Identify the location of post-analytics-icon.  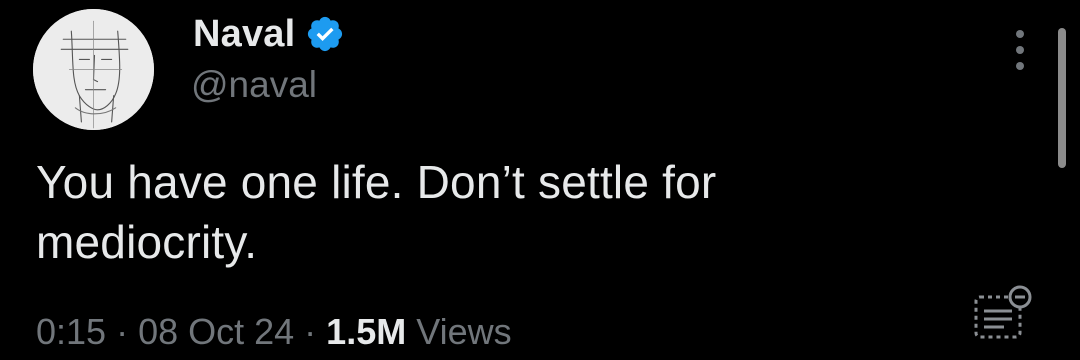
(1003, 312).